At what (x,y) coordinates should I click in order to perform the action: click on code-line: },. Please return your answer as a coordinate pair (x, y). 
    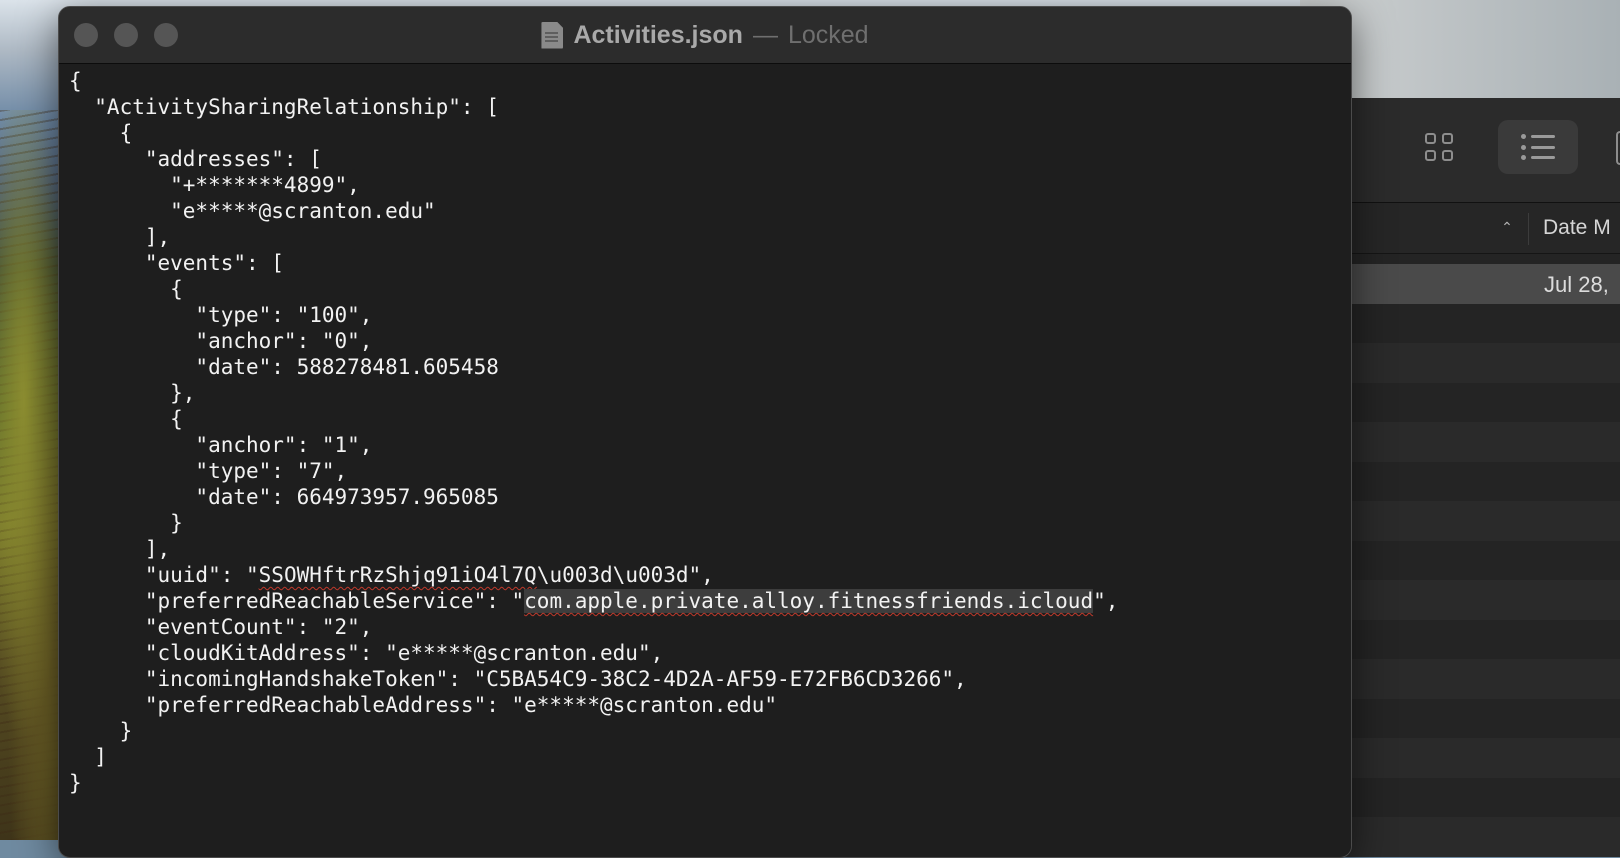
    Looking at the image, I should click on (132, 393).